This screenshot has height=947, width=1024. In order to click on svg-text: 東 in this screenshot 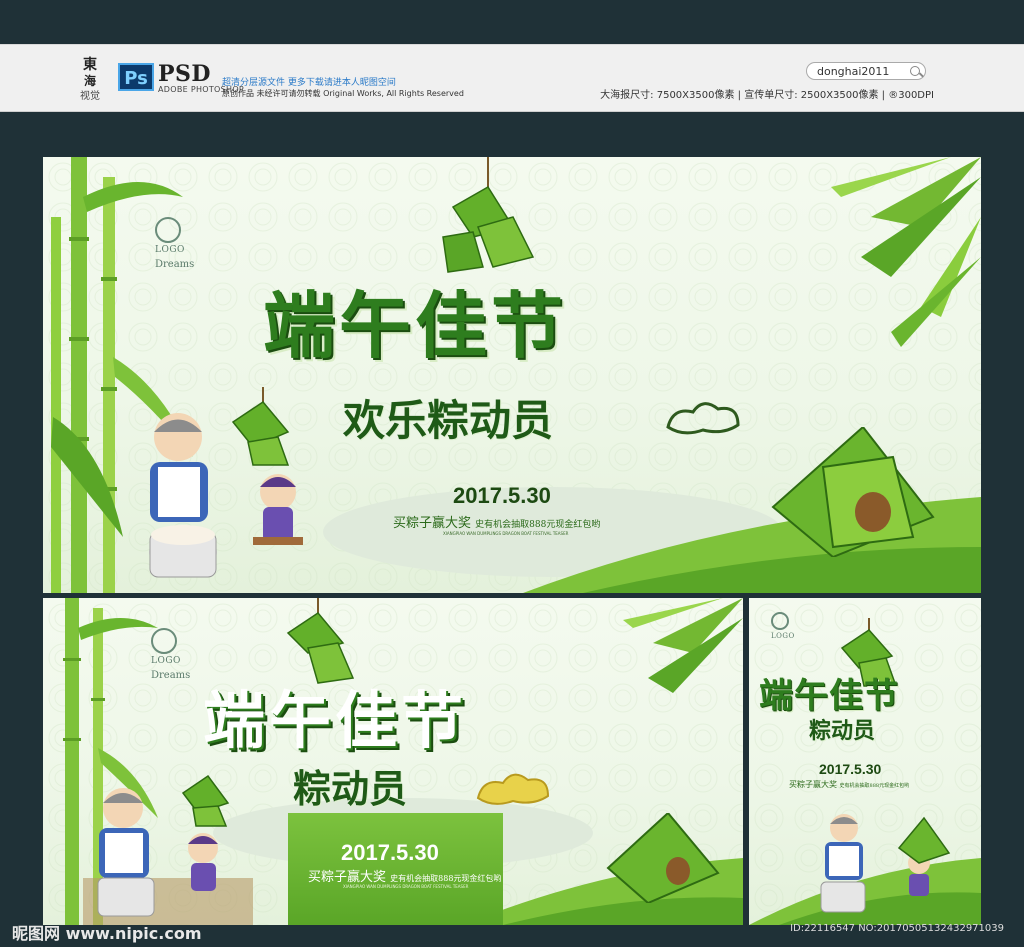, I will do `click(90, 64)`.